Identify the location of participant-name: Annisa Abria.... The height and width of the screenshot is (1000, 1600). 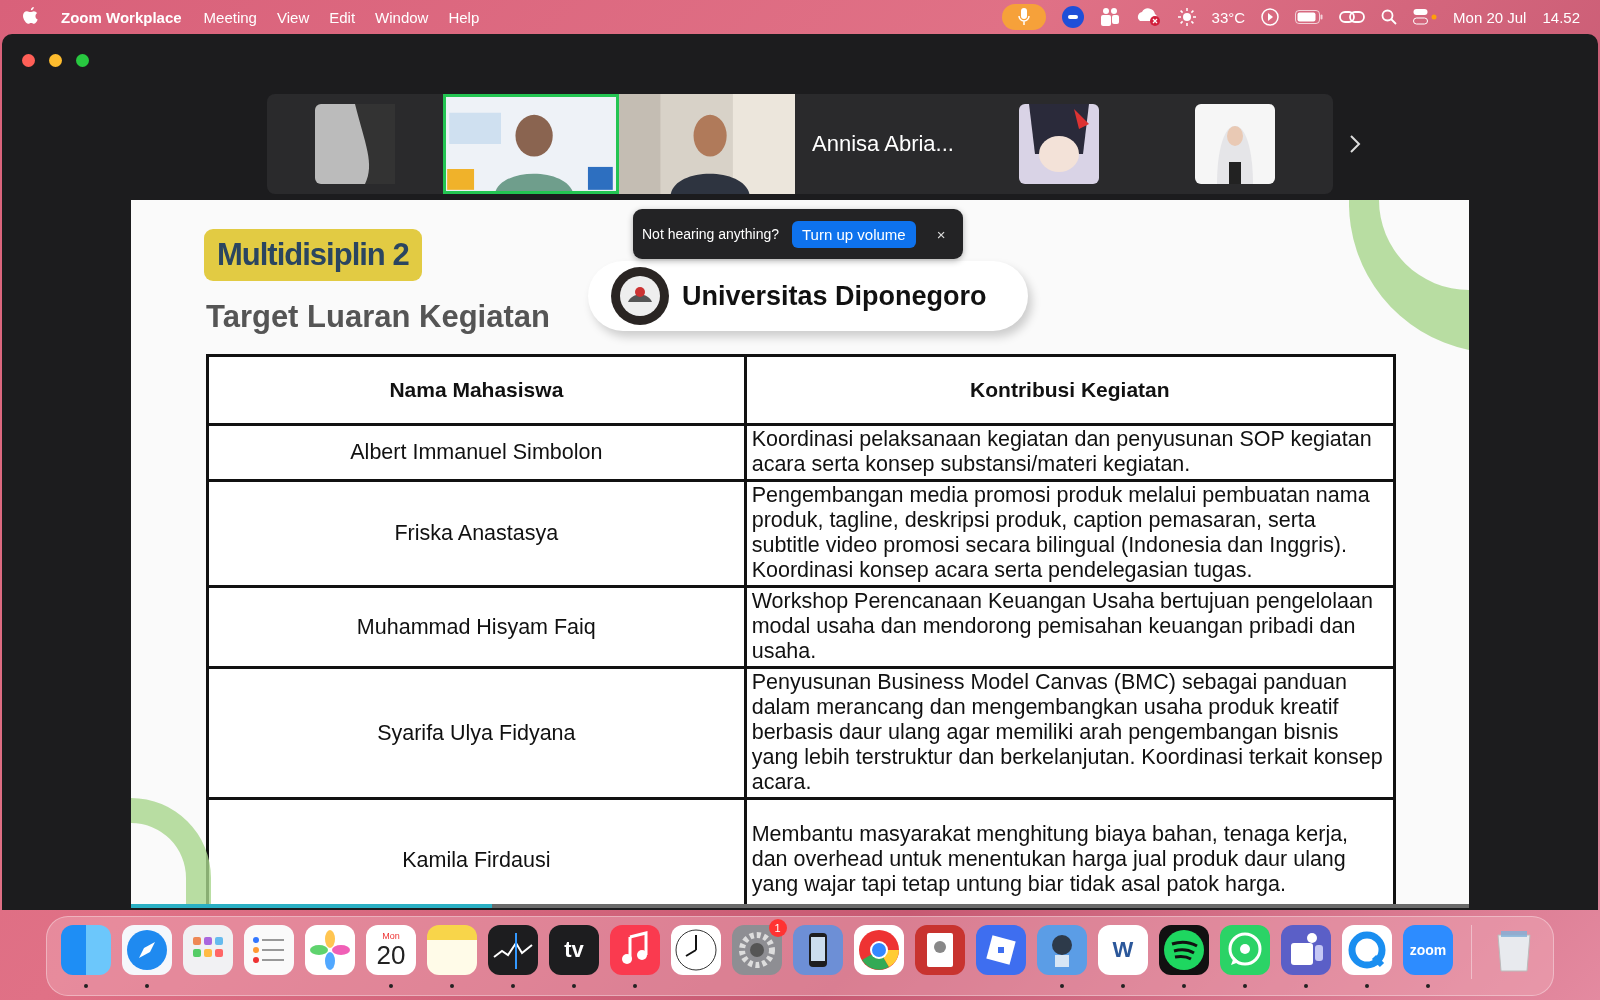
(883, 144).